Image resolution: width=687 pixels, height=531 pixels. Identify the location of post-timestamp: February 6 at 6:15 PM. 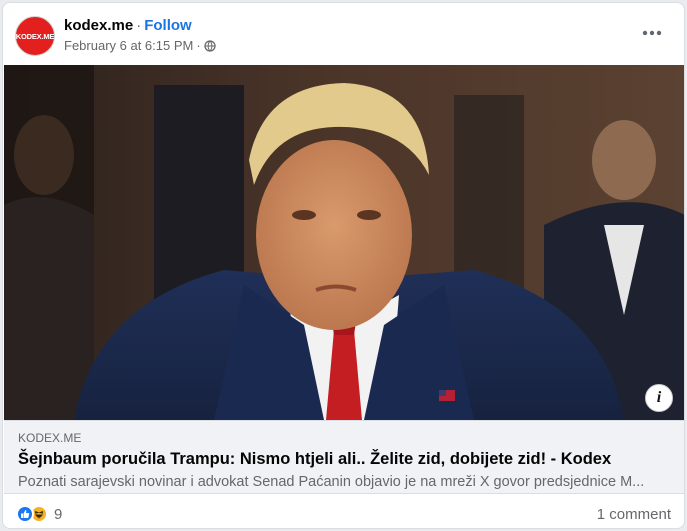
(128, 46).